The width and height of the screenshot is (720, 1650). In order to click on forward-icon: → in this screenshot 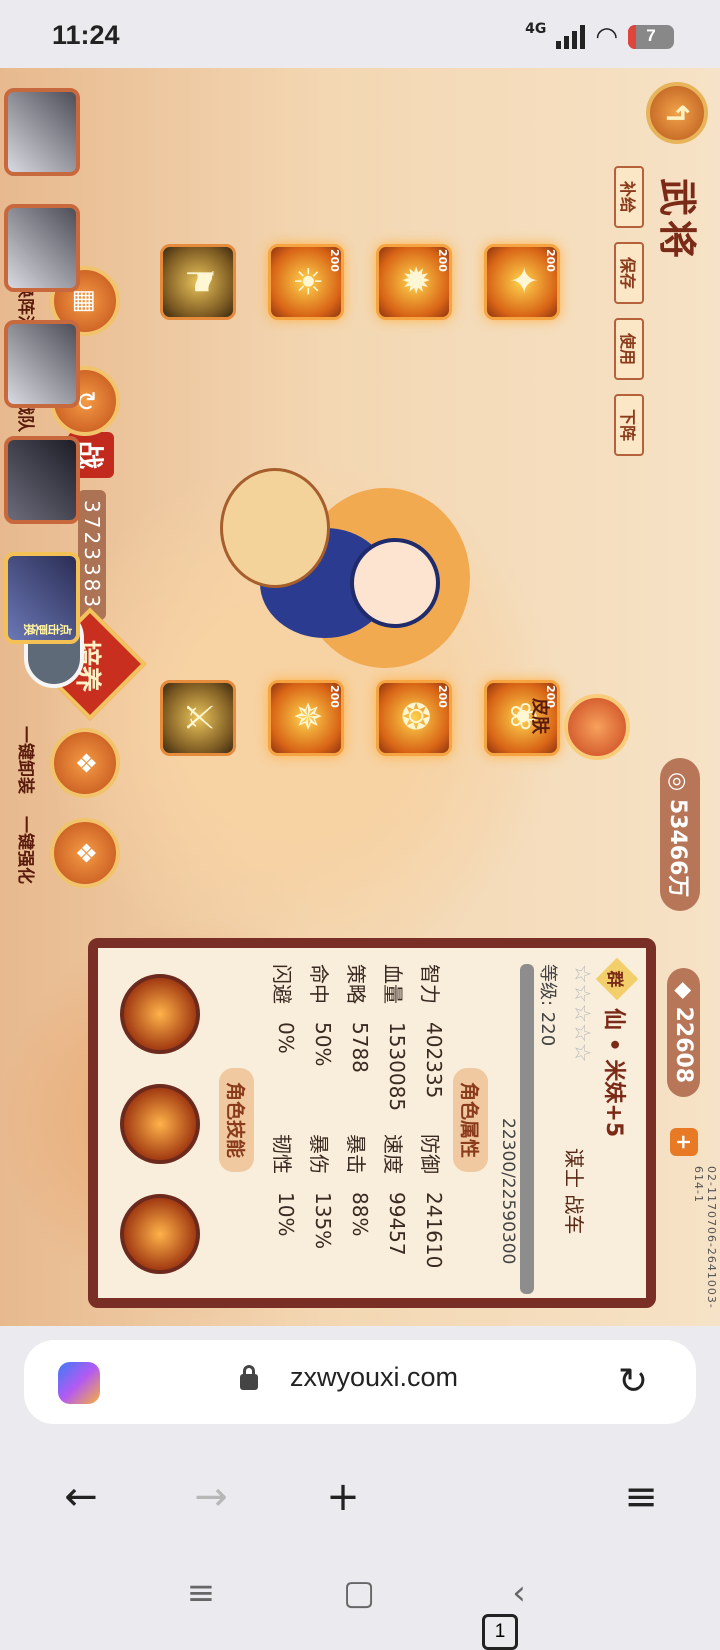, I will do `click(211, 1497)`.